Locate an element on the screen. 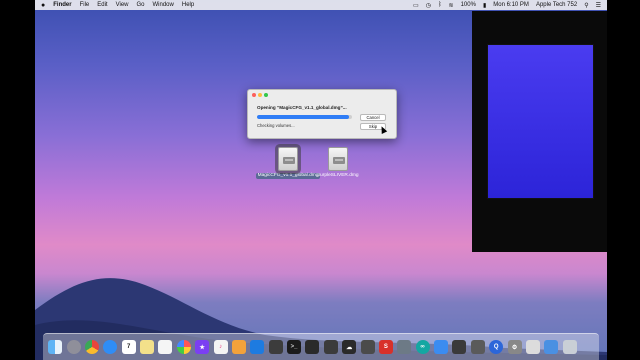  close-icon is located at coordinates (254, 94).